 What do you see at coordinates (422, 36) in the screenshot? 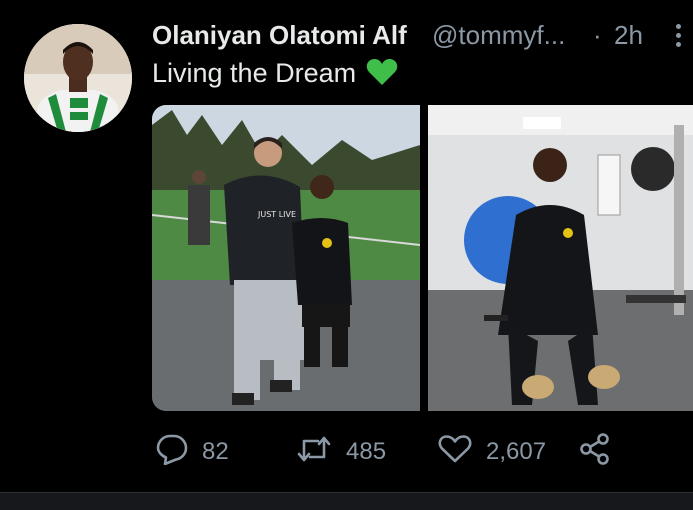
I see `tweet-header: Olaniyan Olatomi Alf @tommyf... · 2h` at bounding box center [422, 36].